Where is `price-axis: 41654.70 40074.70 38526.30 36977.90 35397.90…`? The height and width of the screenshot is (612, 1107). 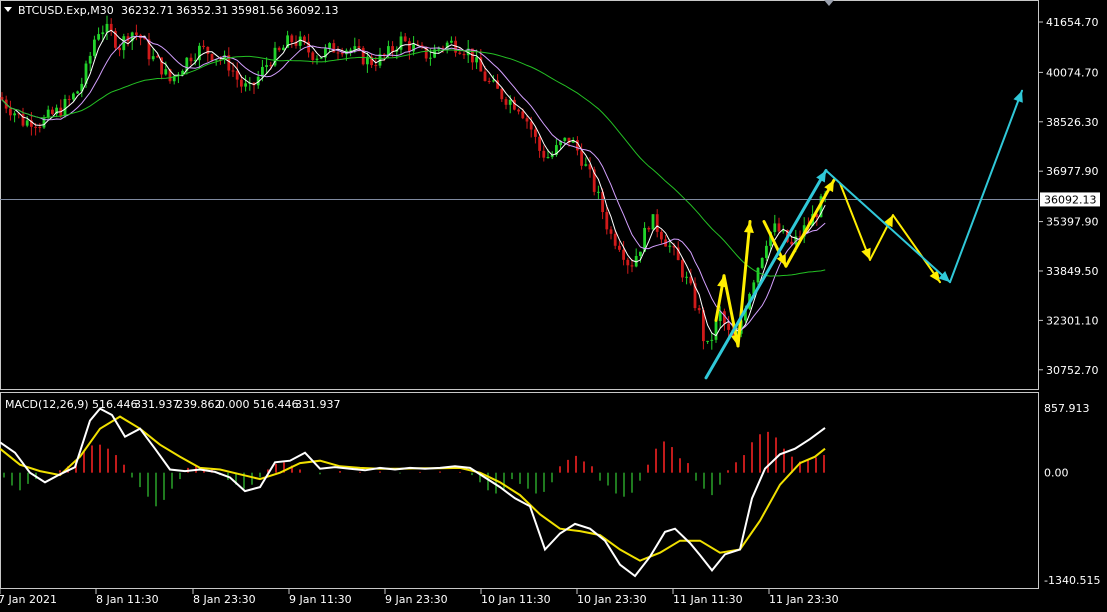
price-axis: 41654.70 40074.70 38526.30 36977.90 35397.90… is located at coordinates (1069, 196).